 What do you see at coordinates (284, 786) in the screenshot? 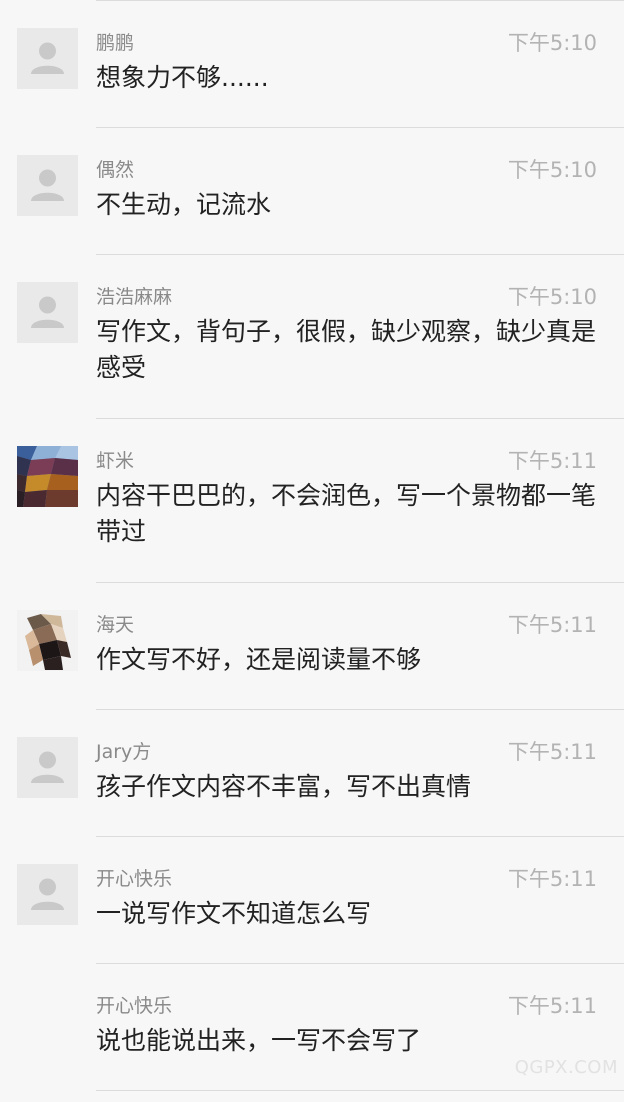
I see `comment-text: 孩子作文内容不丰富，写不出真情` at bounding box center [284, 786].